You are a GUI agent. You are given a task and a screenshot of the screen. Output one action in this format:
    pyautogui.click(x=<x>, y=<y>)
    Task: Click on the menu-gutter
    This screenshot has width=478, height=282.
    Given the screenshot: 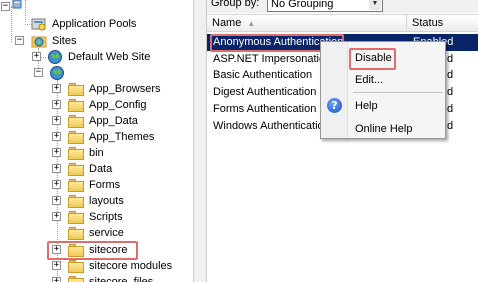 What is the action you would take?
    pyautogui.click(x=334, y=90)
    